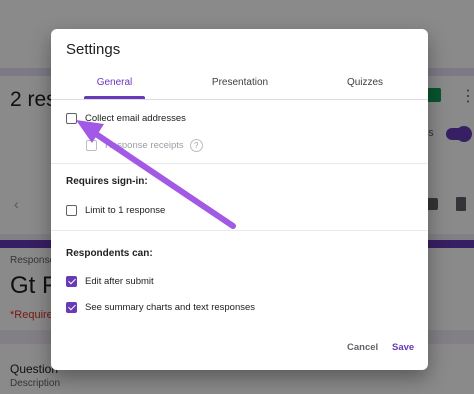  What do you see at coordinates (196, 145) in the screenshot?
I see `help-circle-icon: ?` at bounding box center [196, 145].